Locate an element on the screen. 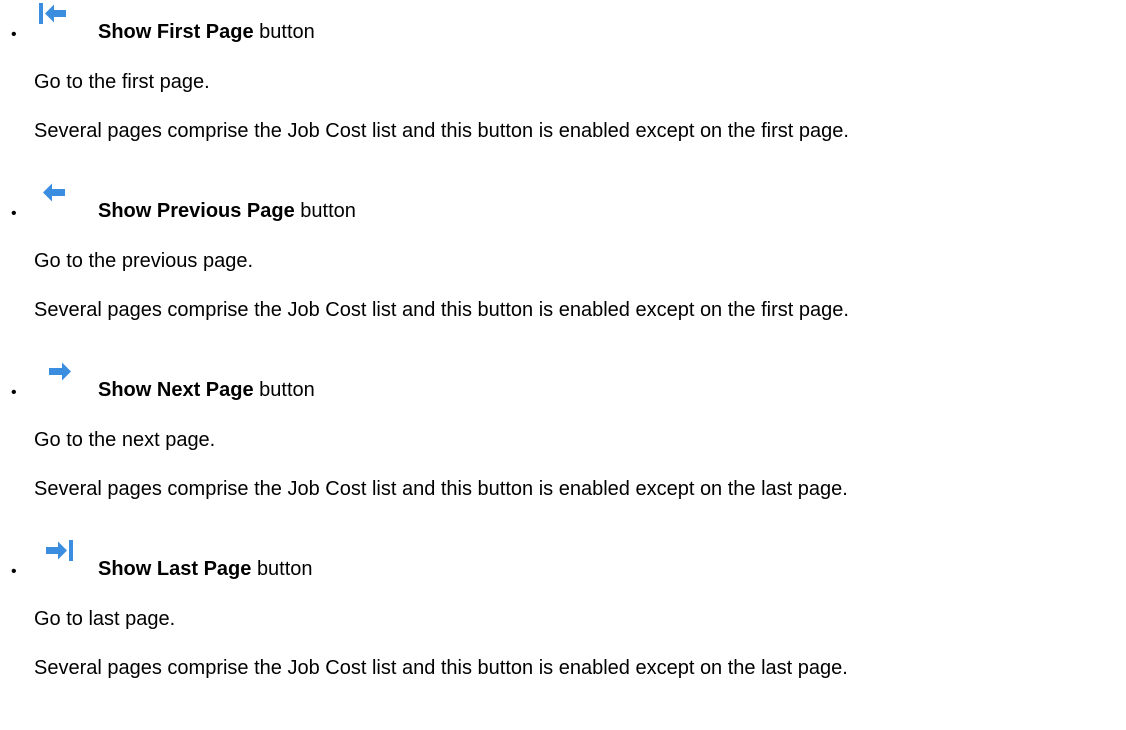 The height and width of the screenshot is (730, 1126). item-title: Show Next Page button is located at coordinates (206, 390).